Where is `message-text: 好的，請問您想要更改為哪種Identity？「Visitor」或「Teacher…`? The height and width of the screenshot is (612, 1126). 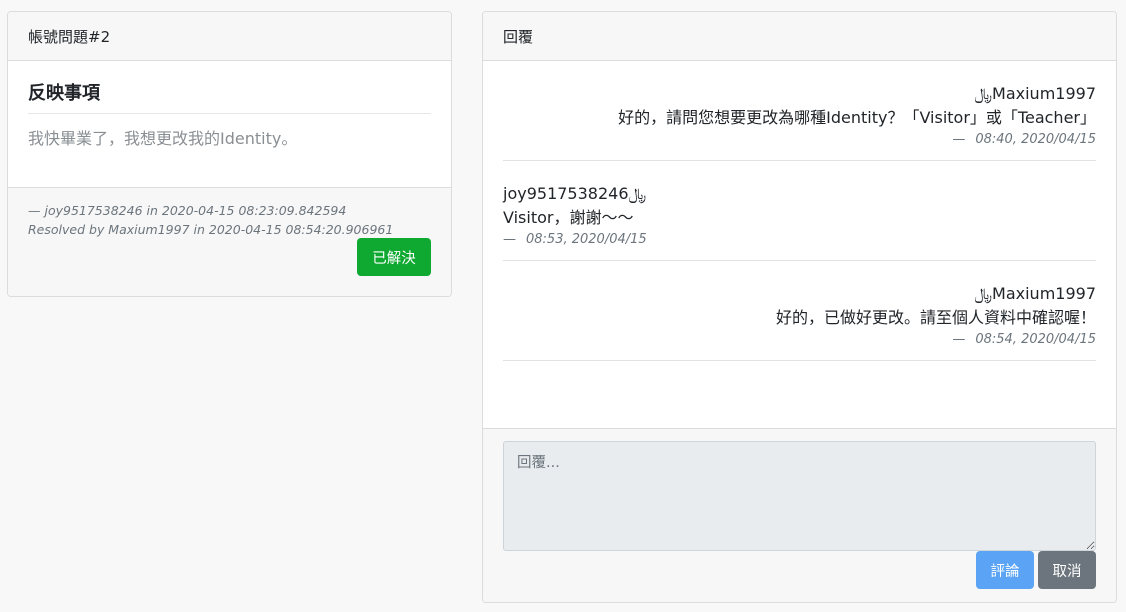
message-text: 好的，請問您想要更改為哪種Identity？「Visitor」或「Teacher… is located at coordinates (857, 117).